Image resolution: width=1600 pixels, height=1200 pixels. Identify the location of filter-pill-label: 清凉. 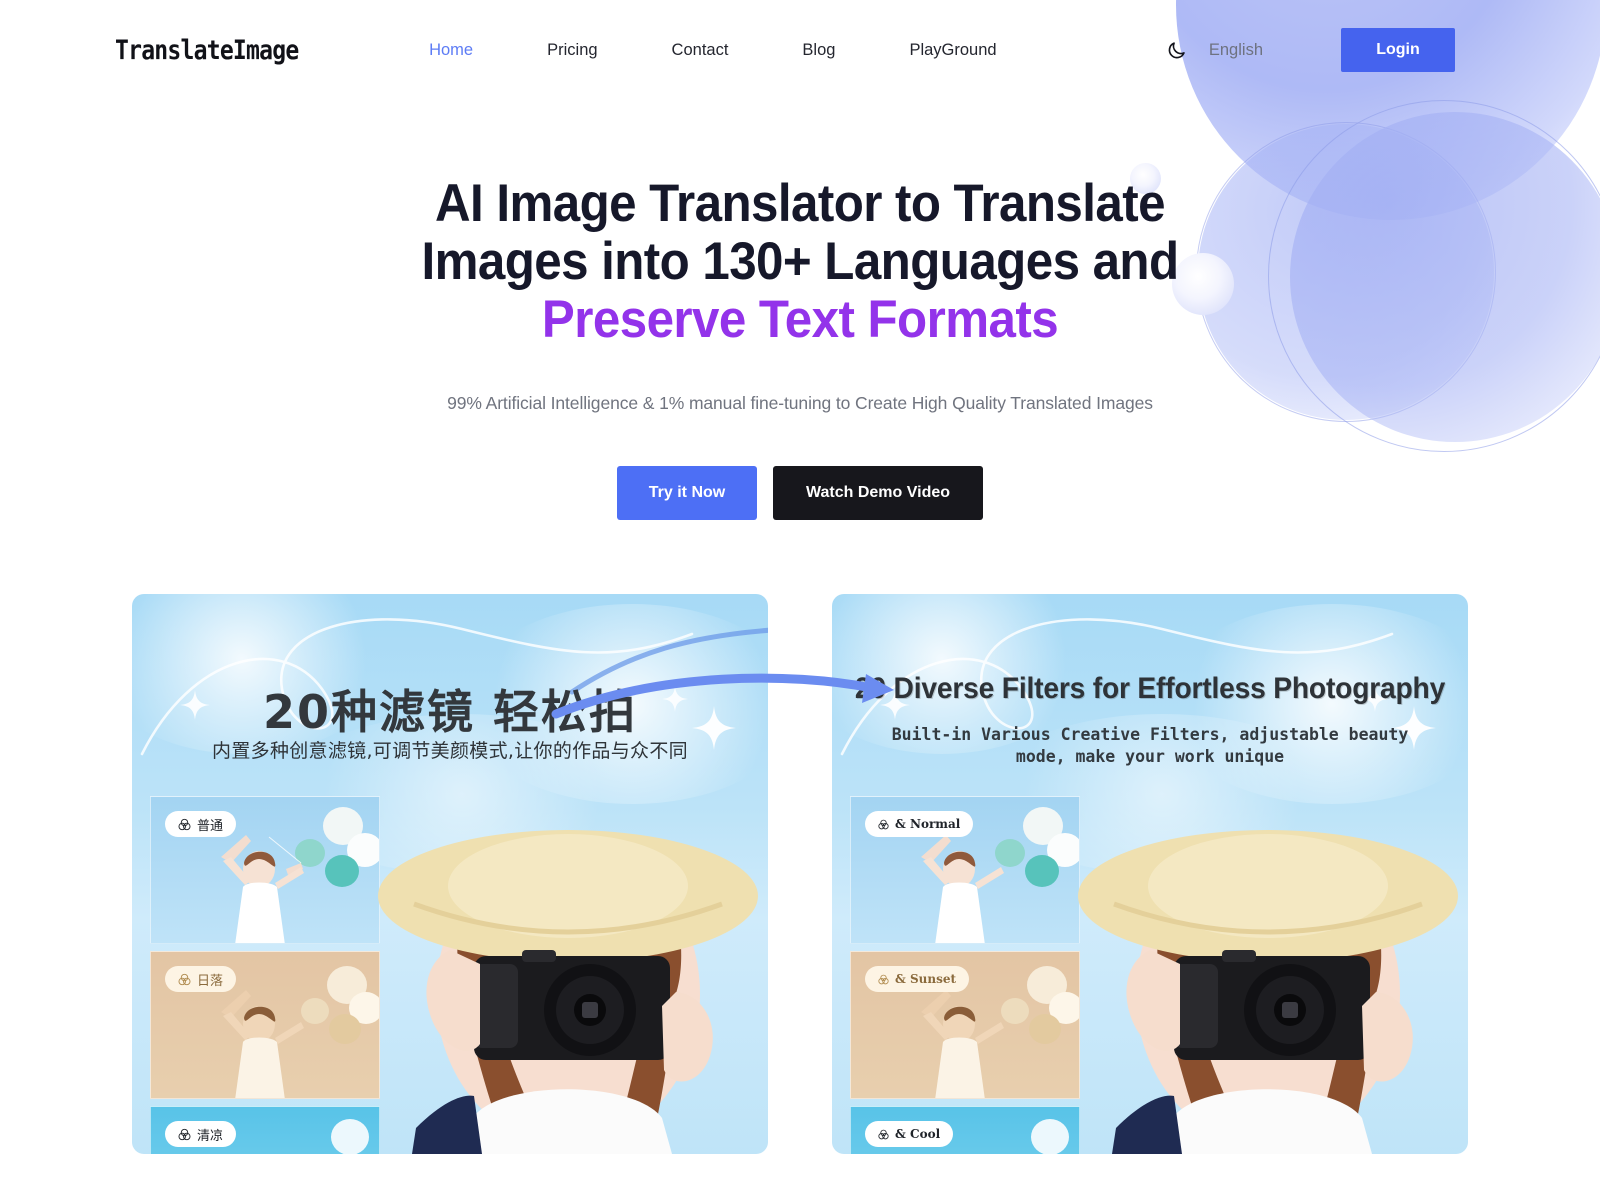
(210, 1136).